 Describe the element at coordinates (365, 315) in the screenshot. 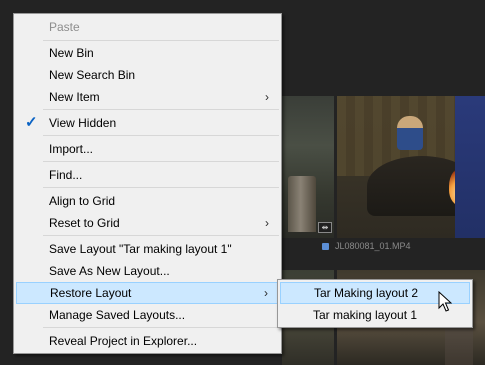

I see `submenu-item-label: Tar making layout 1` at that location.